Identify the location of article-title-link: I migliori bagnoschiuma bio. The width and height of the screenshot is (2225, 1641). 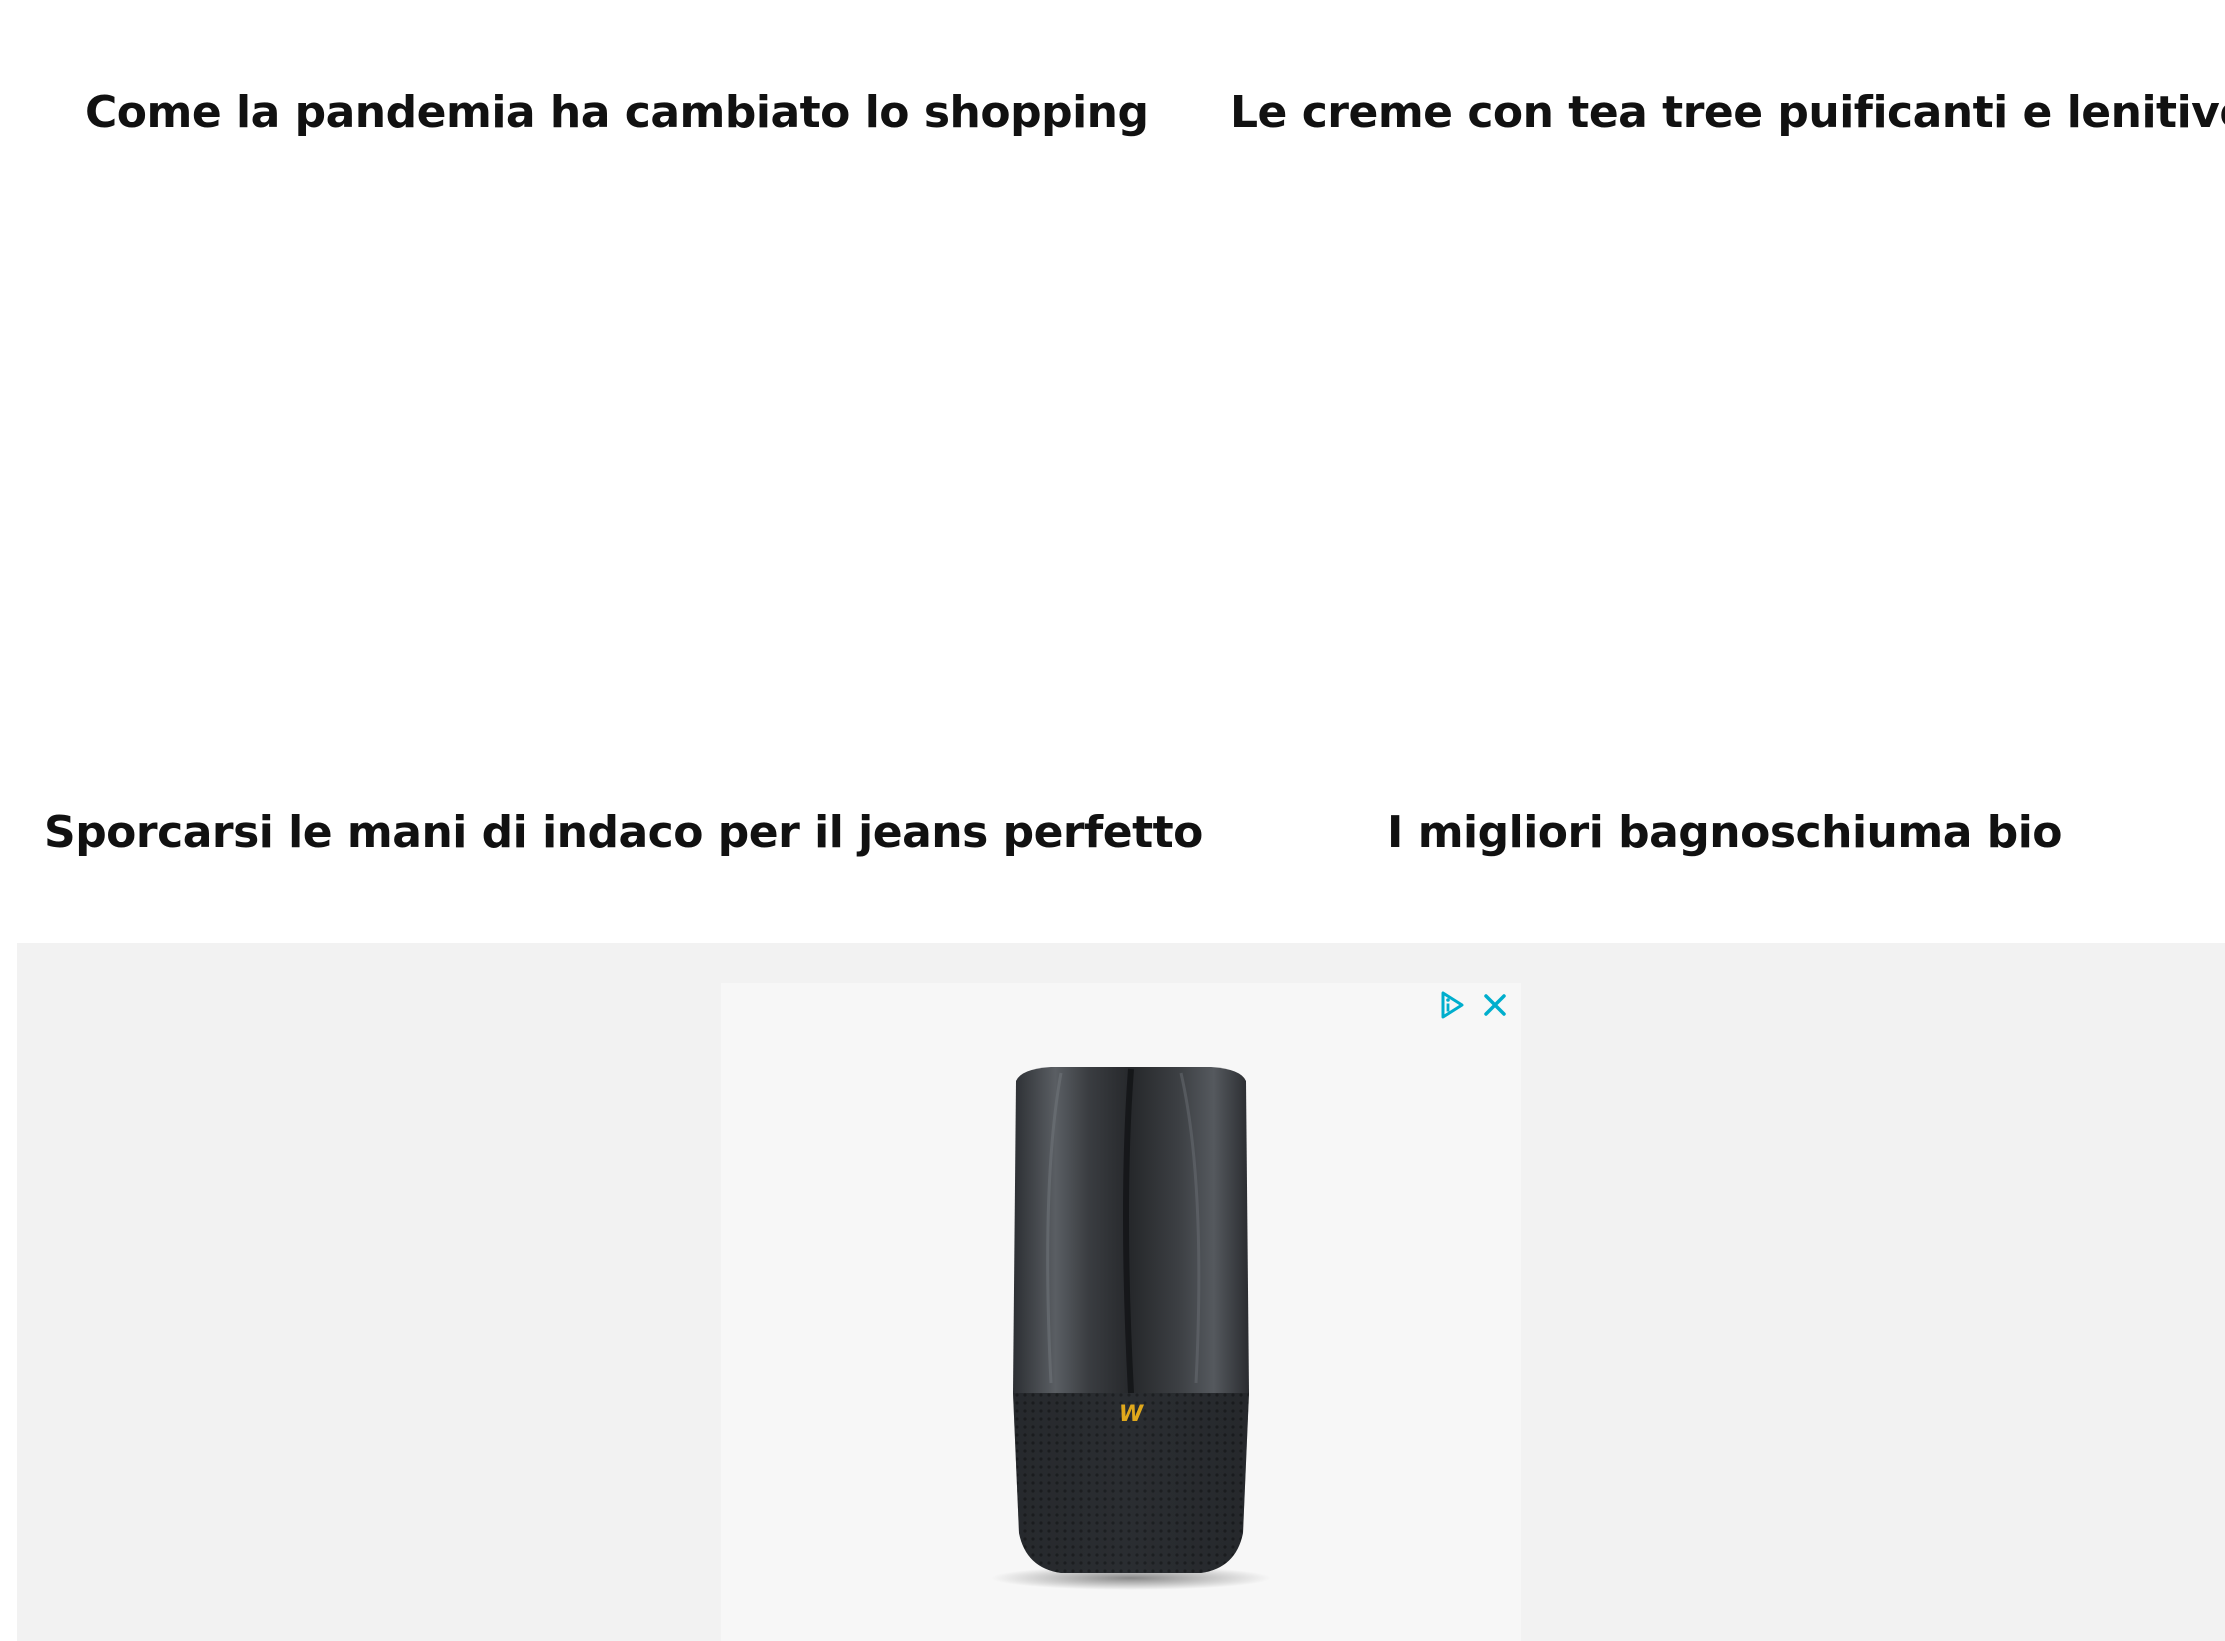
(1725, 833).